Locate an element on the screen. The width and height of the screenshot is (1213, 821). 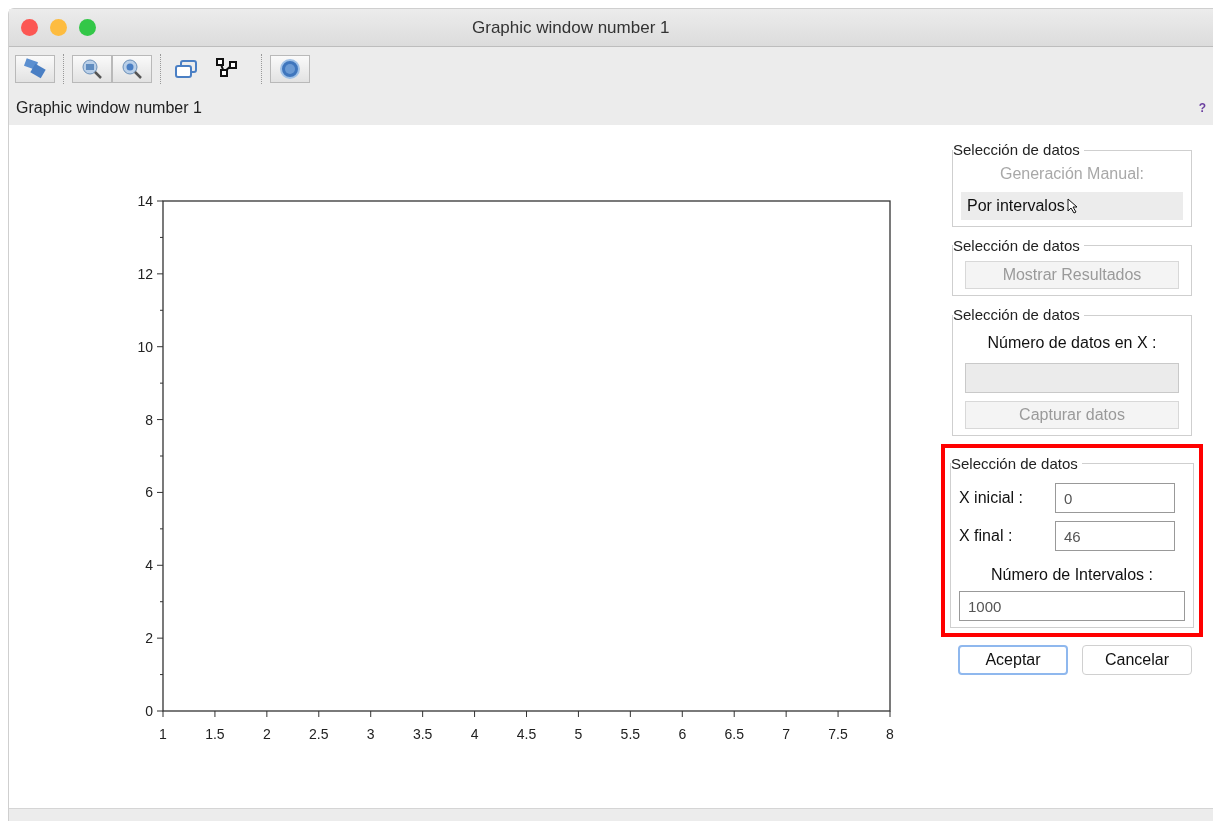
y-tick-label: 0 is located at coordinates (149, 711).